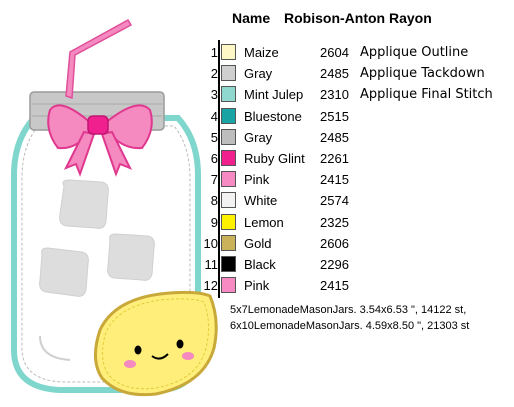  I want to click on color-name: Black, so click(260, 264).